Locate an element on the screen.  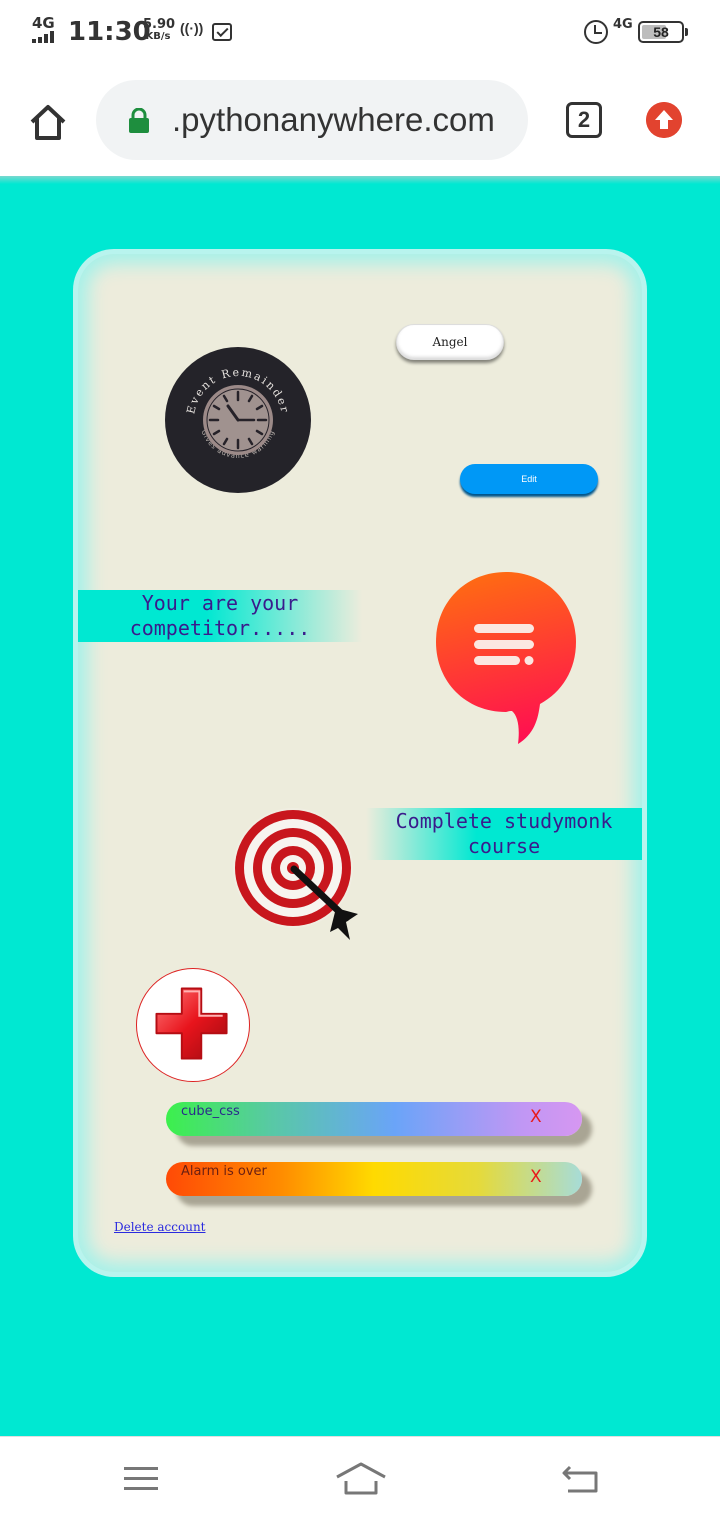
network-type: 4G is located at coordinates (43, 23).